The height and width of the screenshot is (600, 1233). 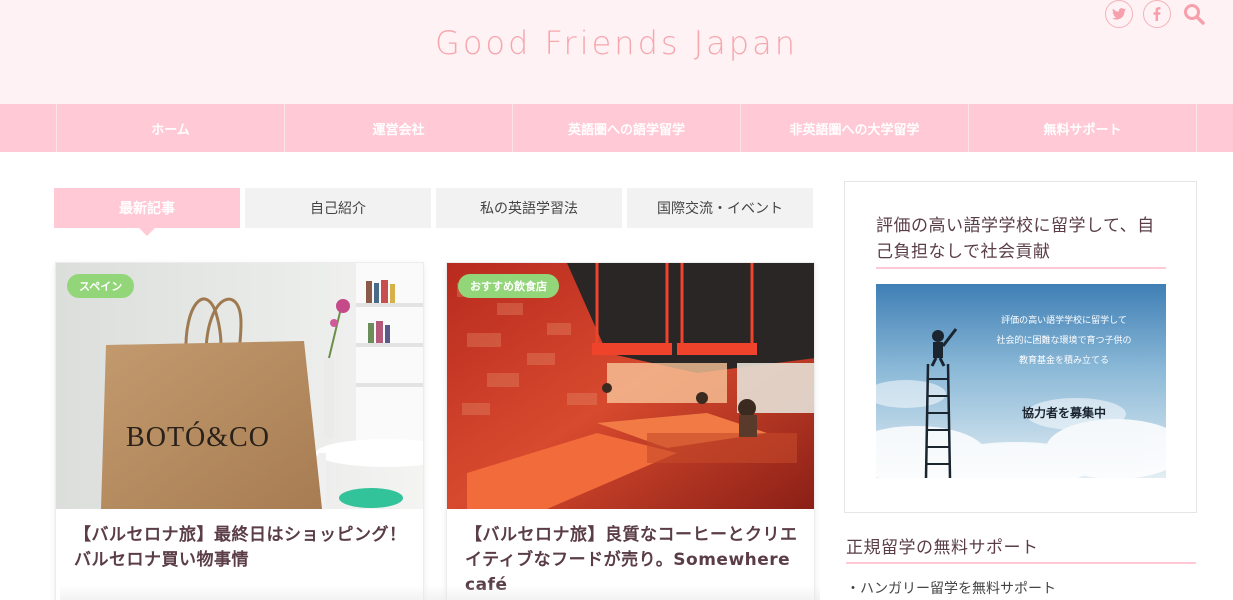 I want to click on banner-cta: 協力者を募集中, so click(x=1064, y=412).